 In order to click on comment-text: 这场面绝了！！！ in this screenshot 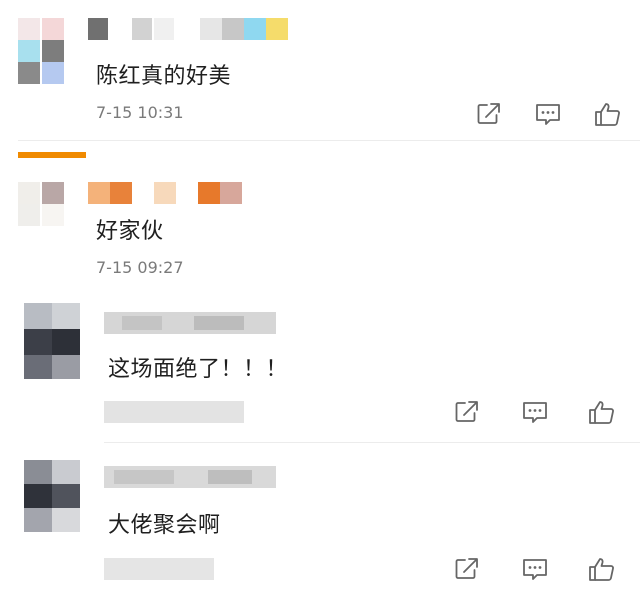, I will do `click(198, 369)`.